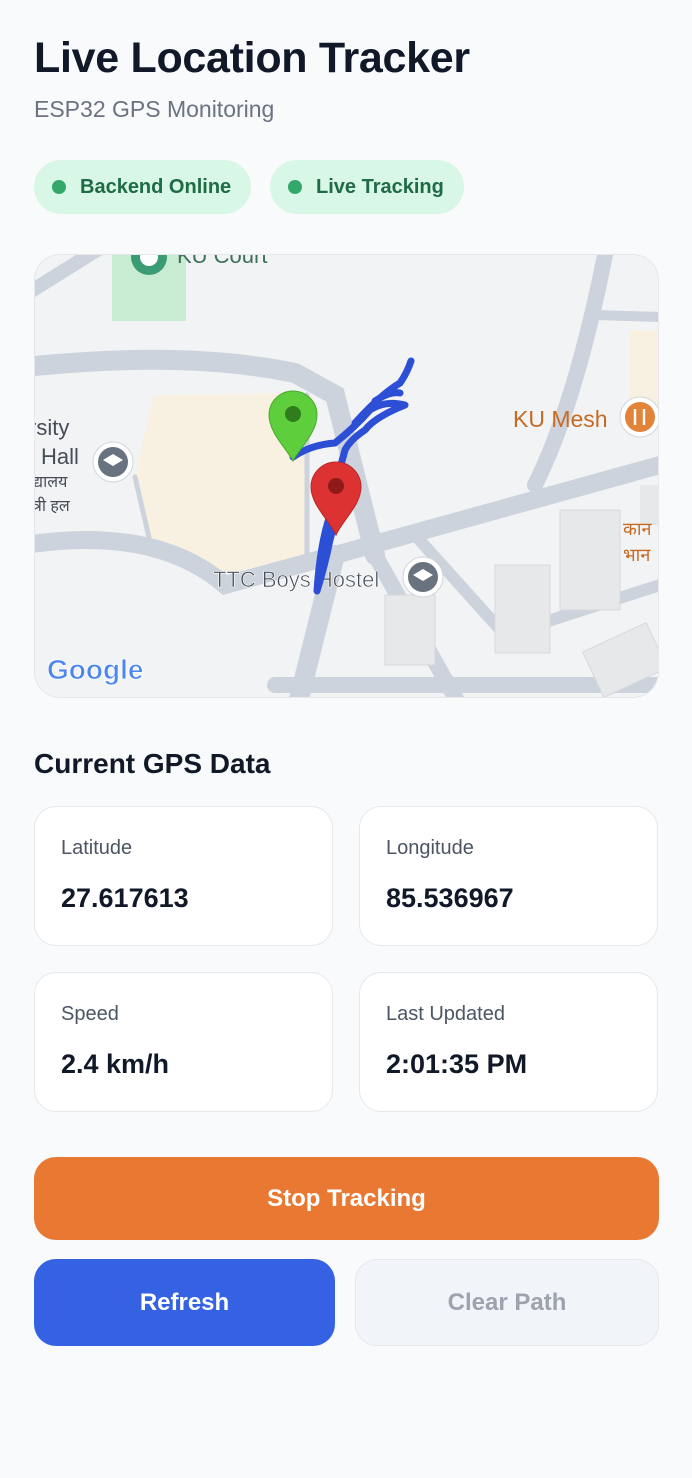 The image size is (692, 1478). Describe the element at coordinates (560, 419) in the screenshot. I see `map-label-mesh: KU Mesh` at that location.